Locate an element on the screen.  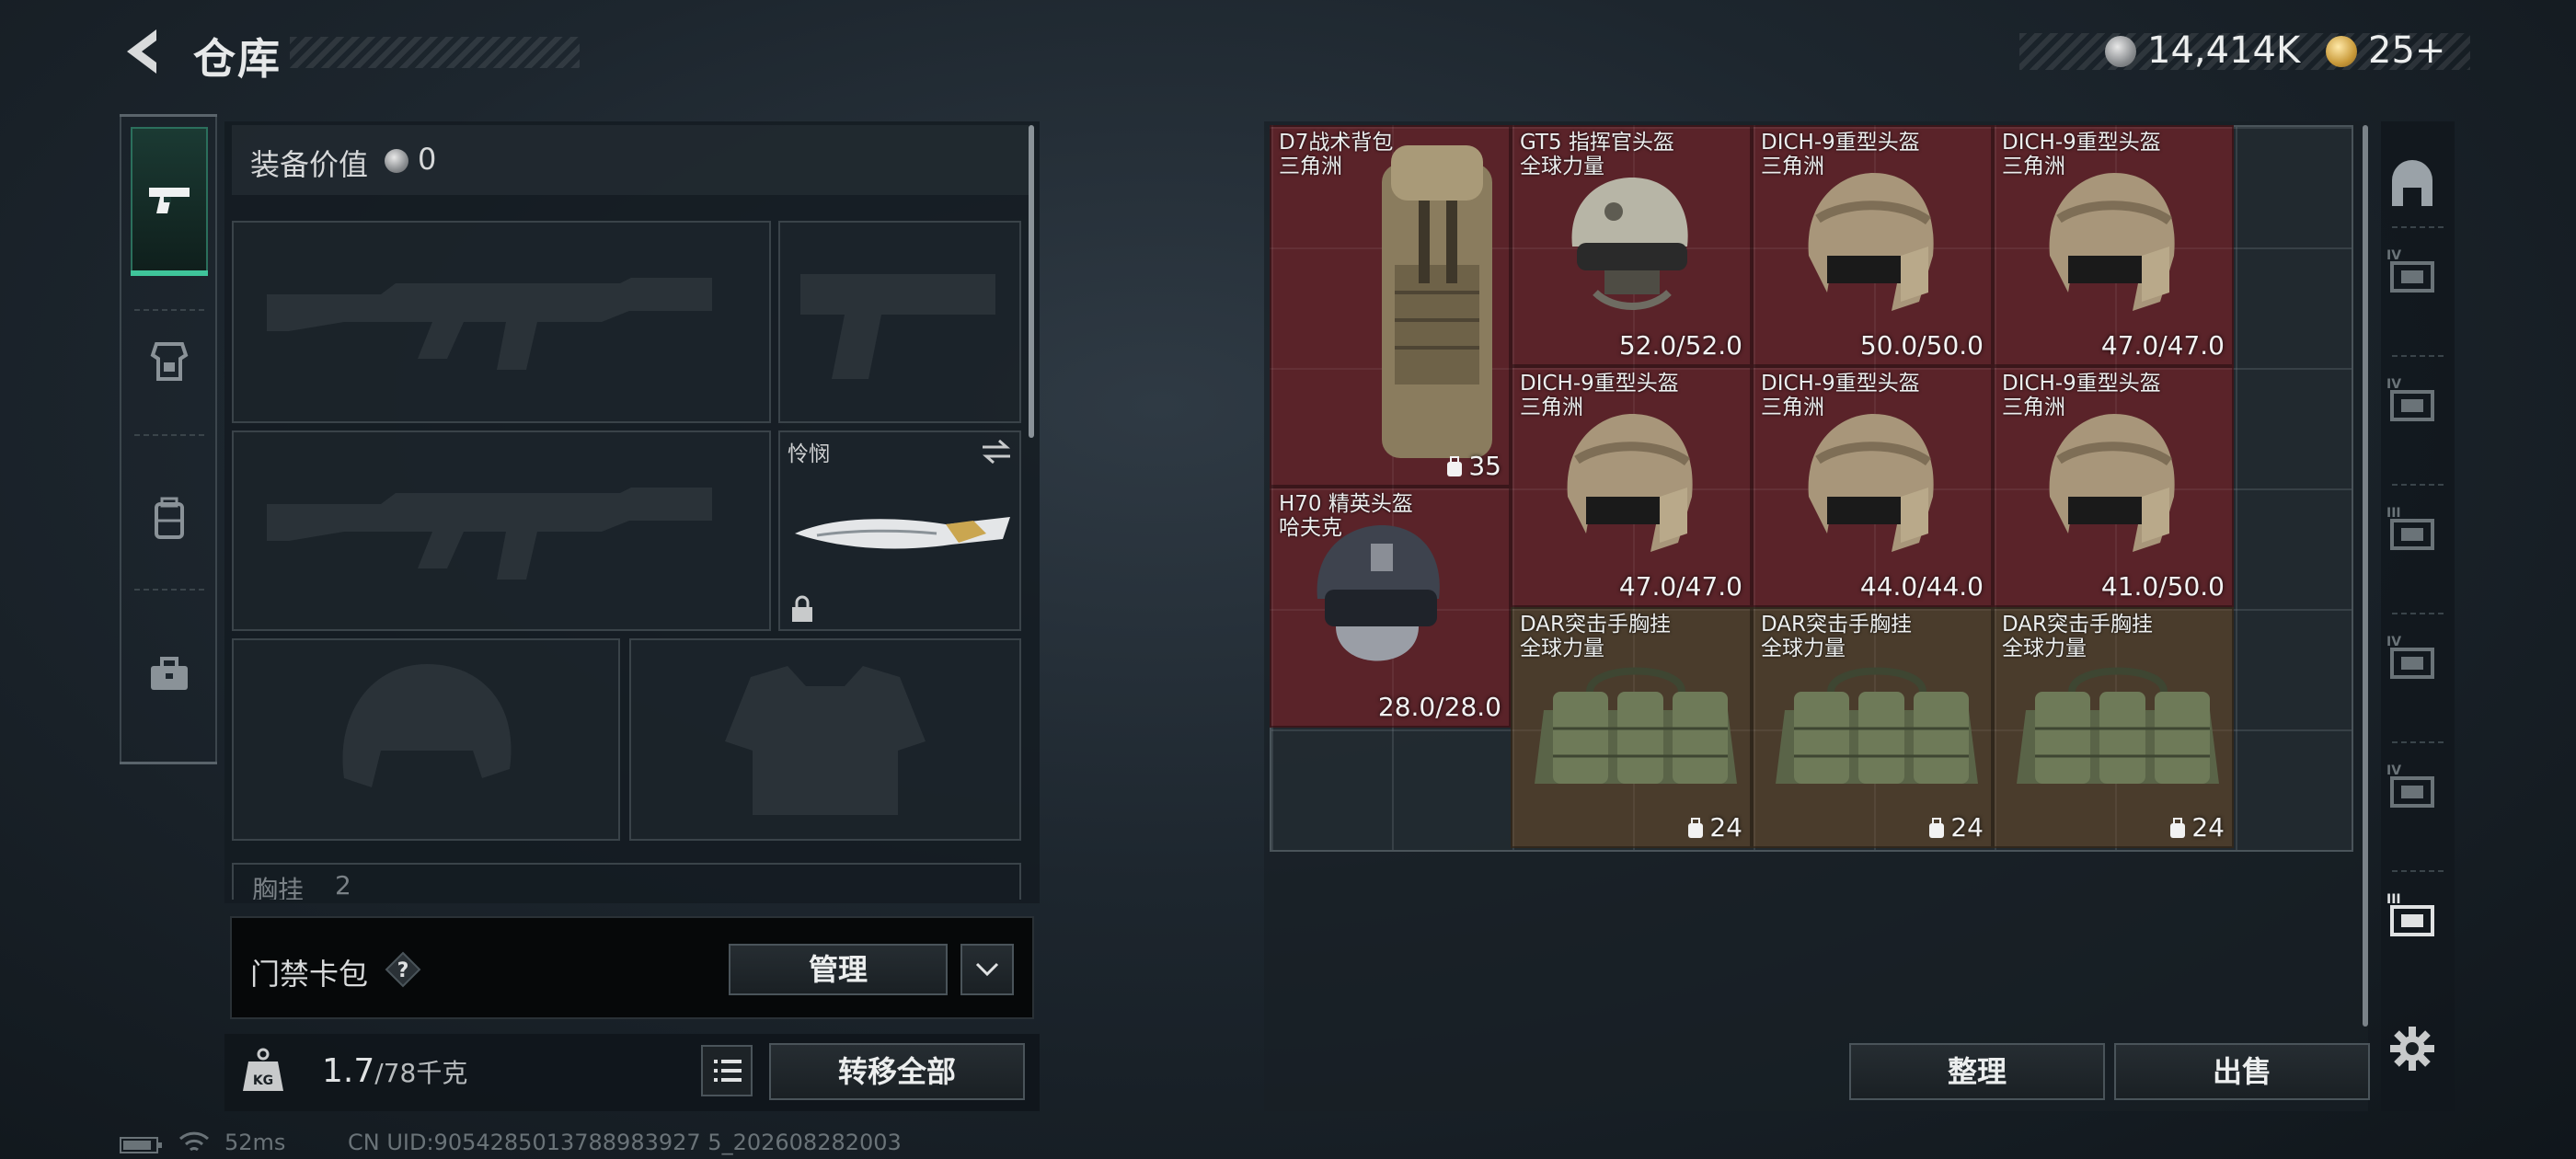
item-capacity-value: 35 is located at coordinates (1484, 466).